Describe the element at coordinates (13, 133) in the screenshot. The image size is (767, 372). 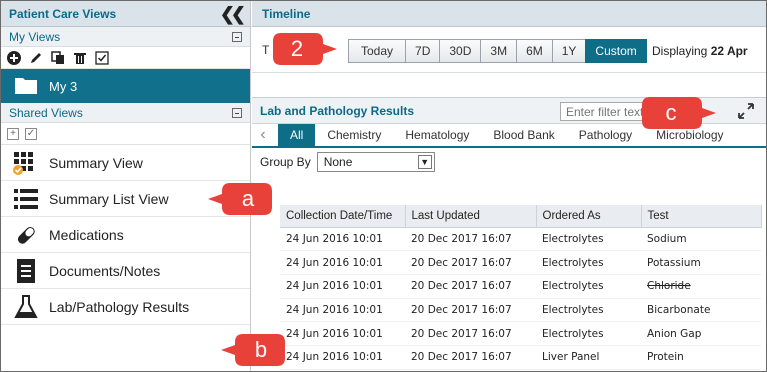
I see `expand-all-icon: +` at that location.